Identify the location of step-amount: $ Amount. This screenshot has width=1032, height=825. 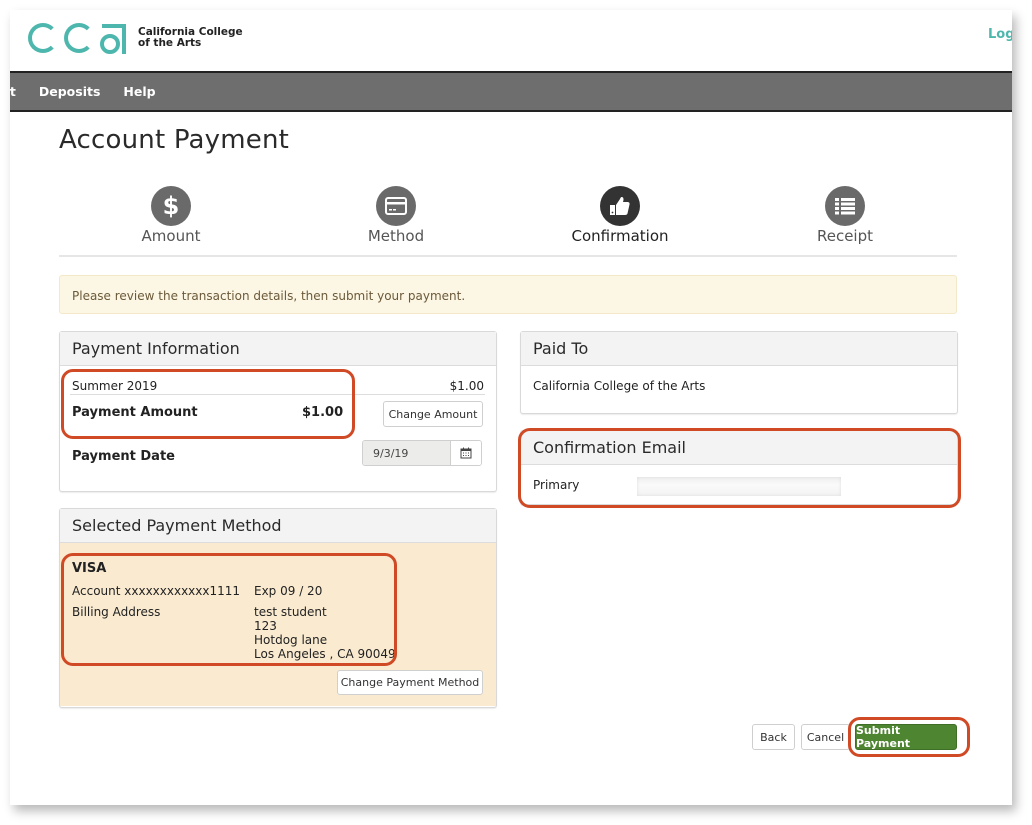
(171, 215).